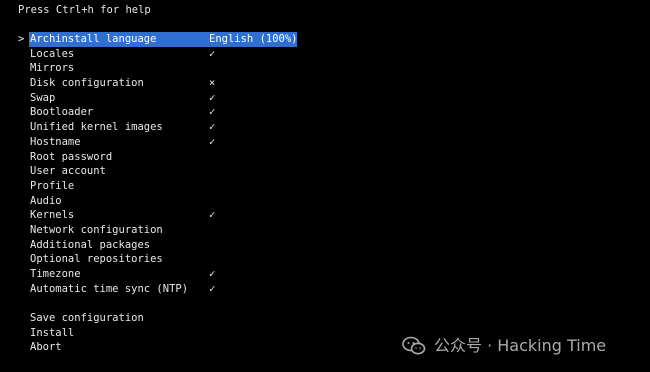 This screenshot has width=650, height=372. I want to click on menu-item-kernels: Kernels ✓, so click(168, 215).